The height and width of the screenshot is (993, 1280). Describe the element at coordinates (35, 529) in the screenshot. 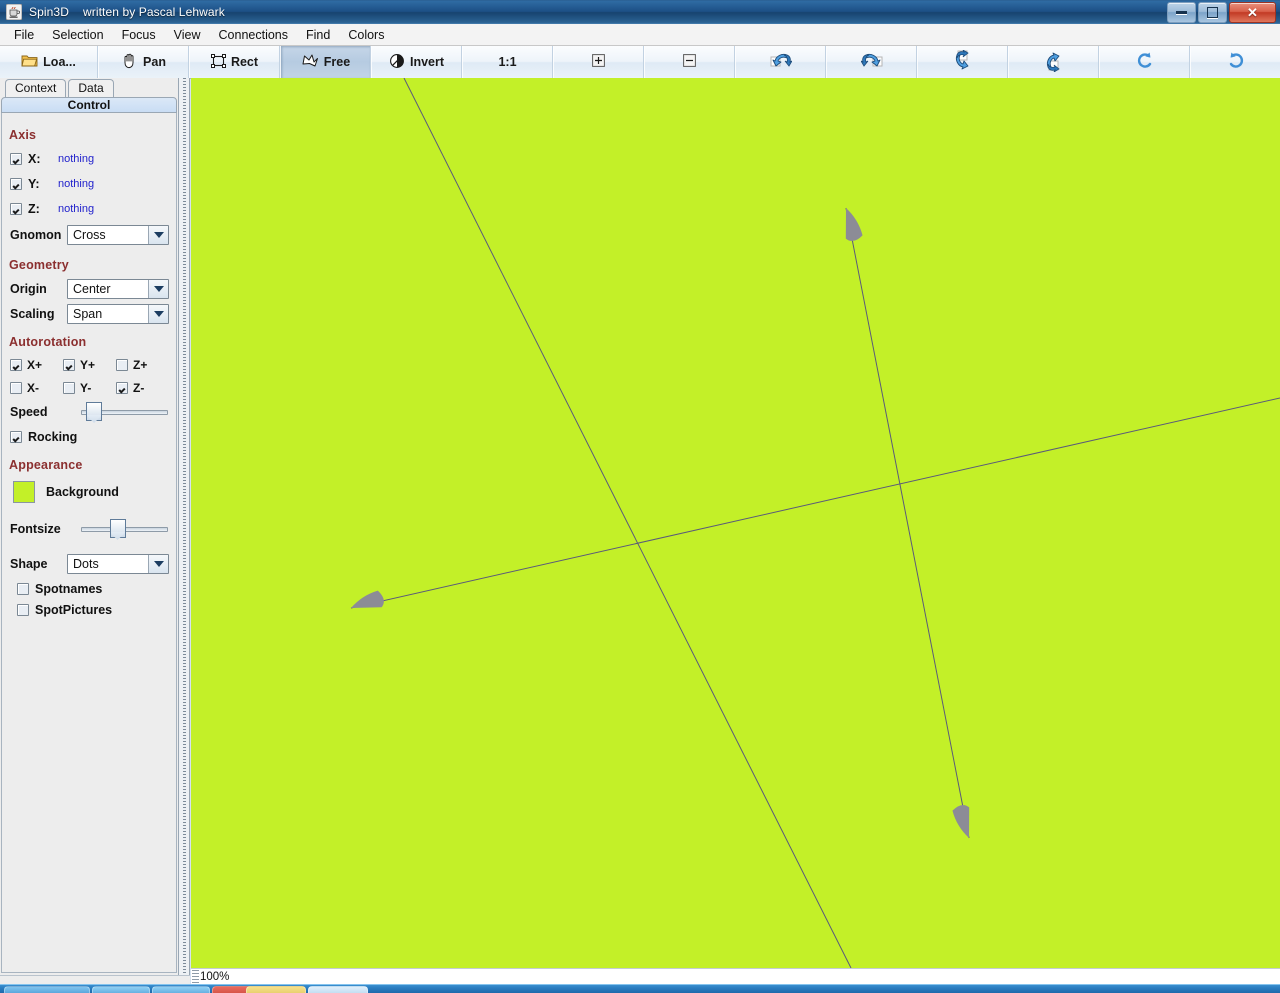

I see `fontsize-label: Fontsize` at that location.